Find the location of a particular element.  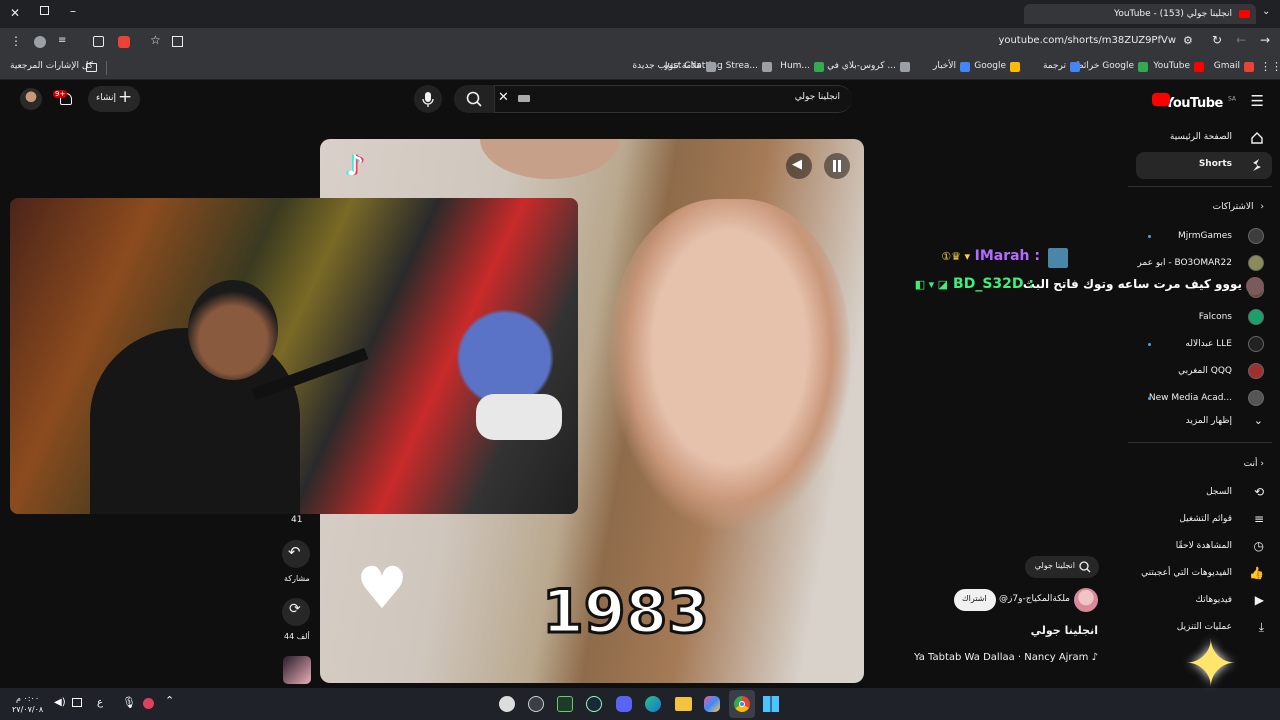

install-app-icon is located at coordinates (177, 41).